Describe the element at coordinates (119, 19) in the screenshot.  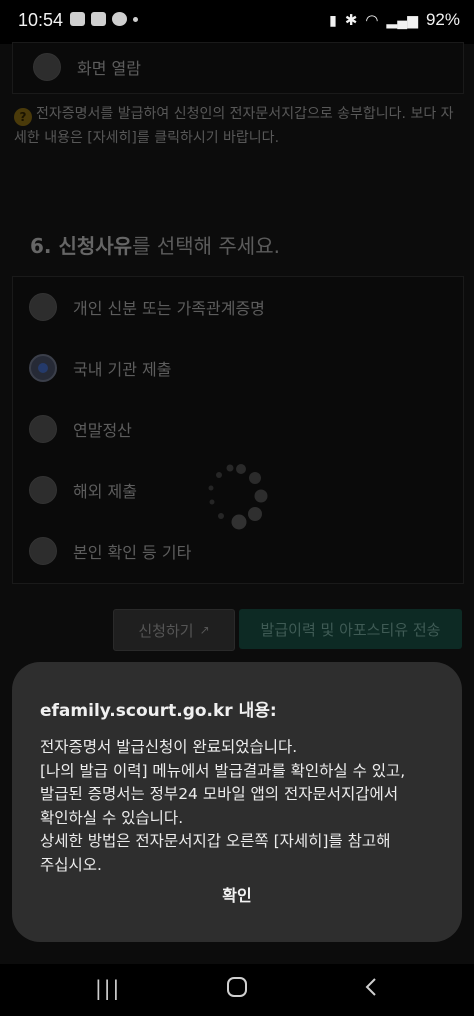
I see `chat-notification-icon` at that location.